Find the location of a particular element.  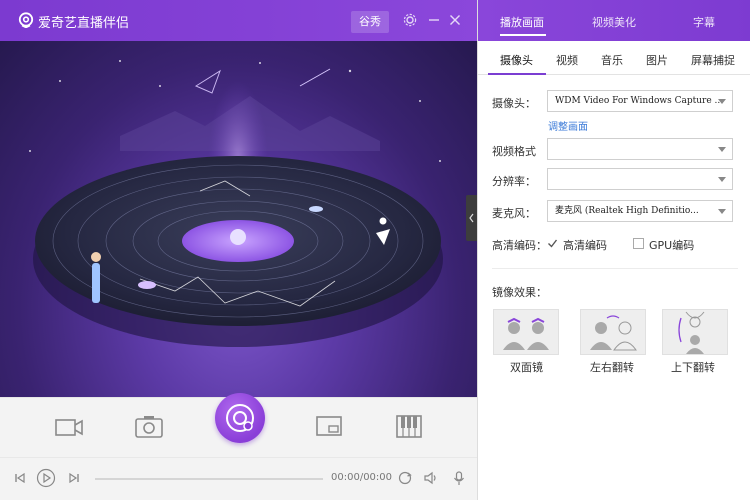

volume-icon is located at coordinates (431, 478).